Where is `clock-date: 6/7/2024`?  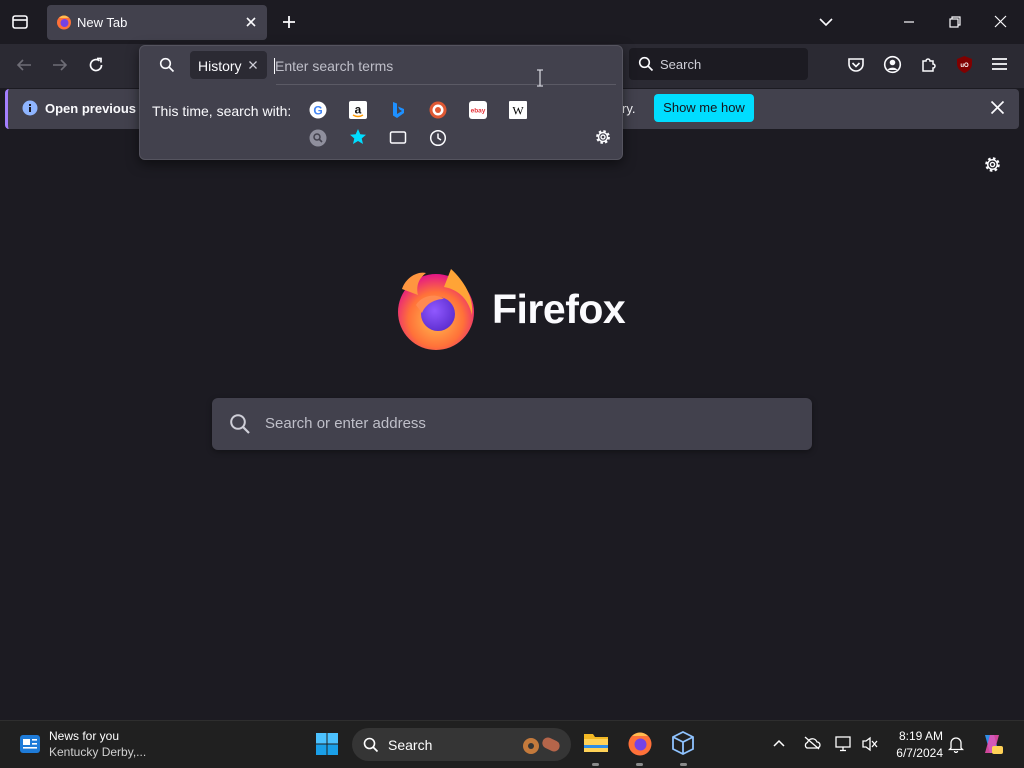
clock-date: 6/7/2024 is located at coordinates (917, 753).